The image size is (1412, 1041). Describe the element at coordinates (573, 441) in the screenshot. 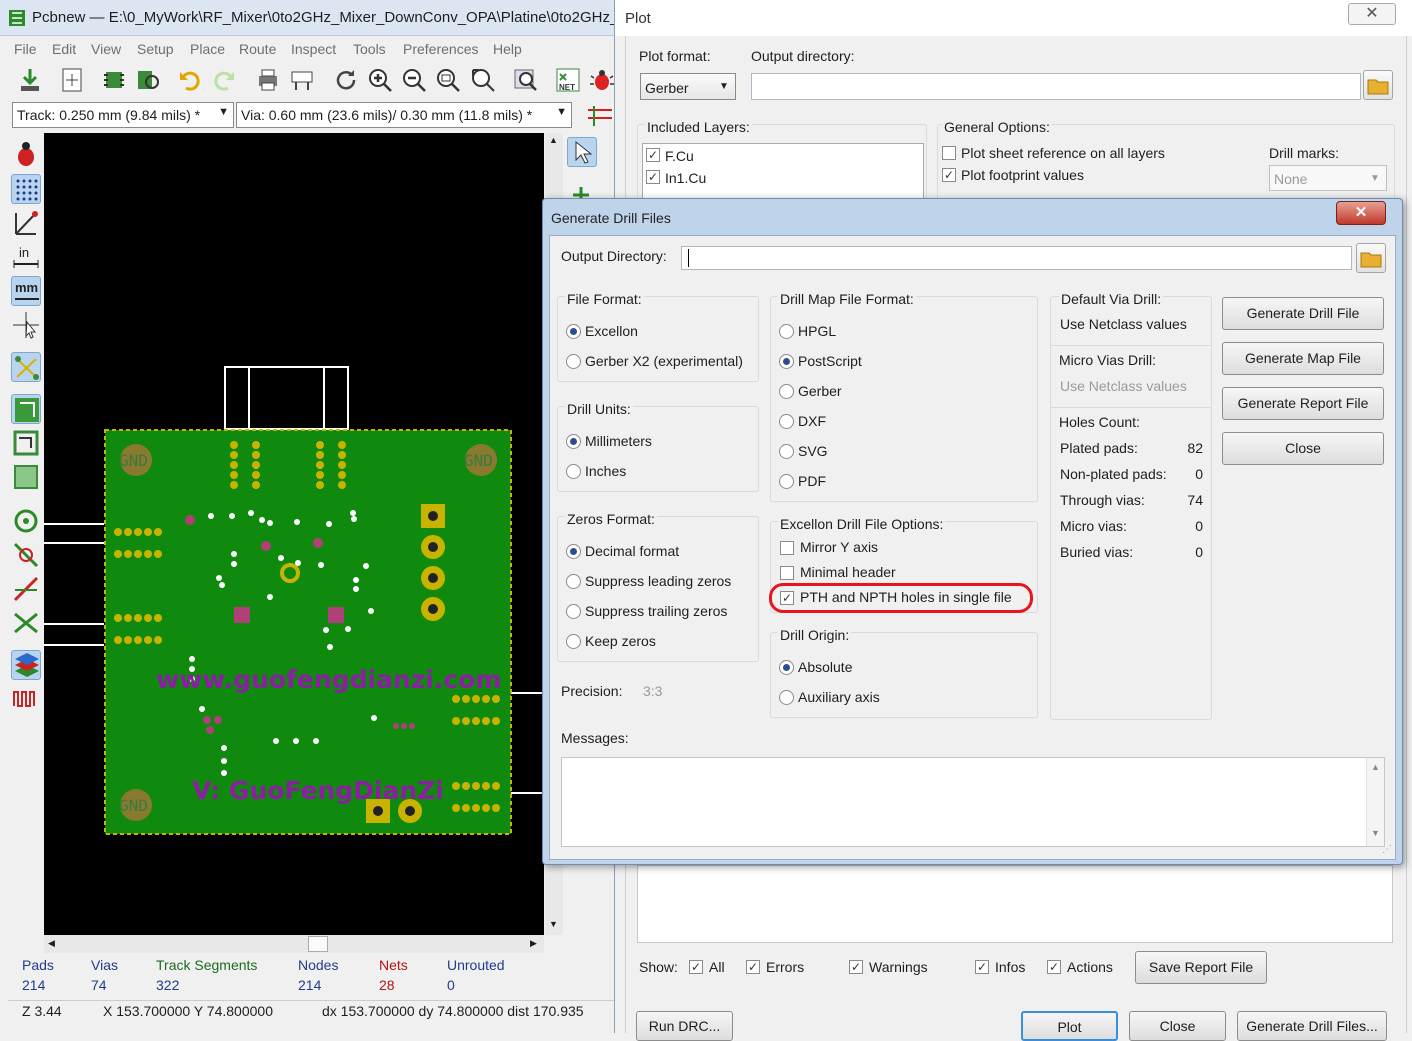

I see `millimeters-radio` at that location.